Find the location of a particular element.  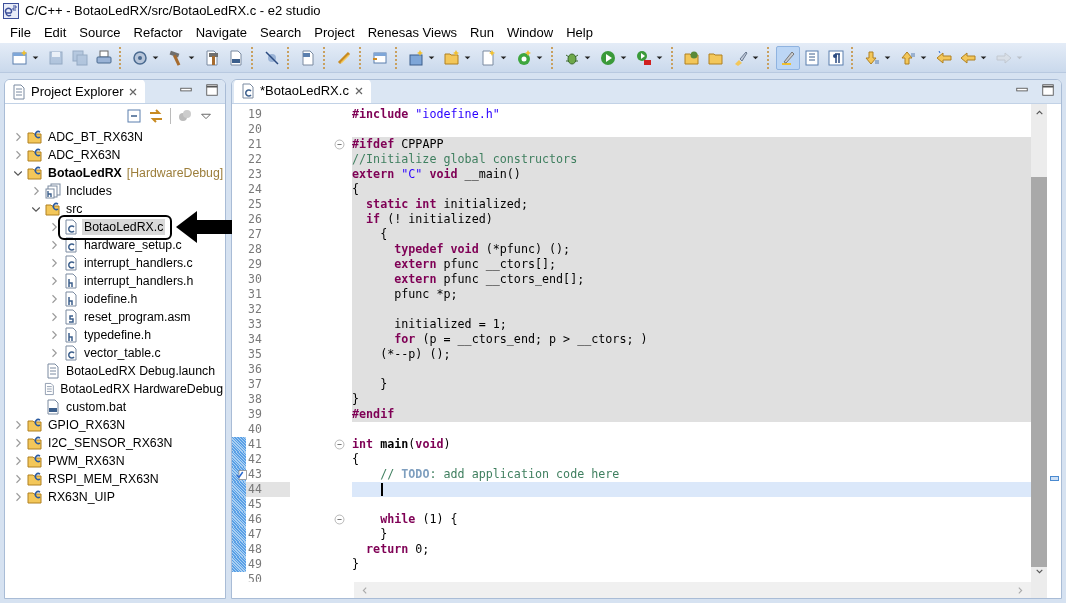

new-file-icon is located at coordinates (308, 57).